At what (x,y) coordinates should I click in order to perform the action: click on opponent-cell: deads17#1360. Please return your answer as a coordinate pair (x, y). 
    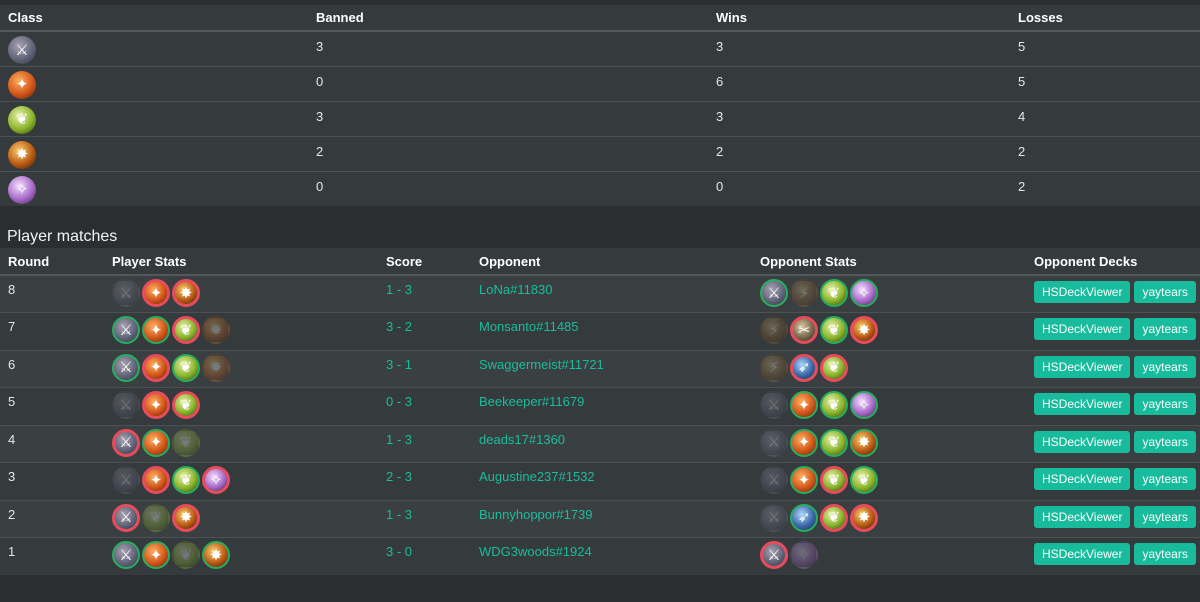
    Looking at the image, I should click on (611, 444).